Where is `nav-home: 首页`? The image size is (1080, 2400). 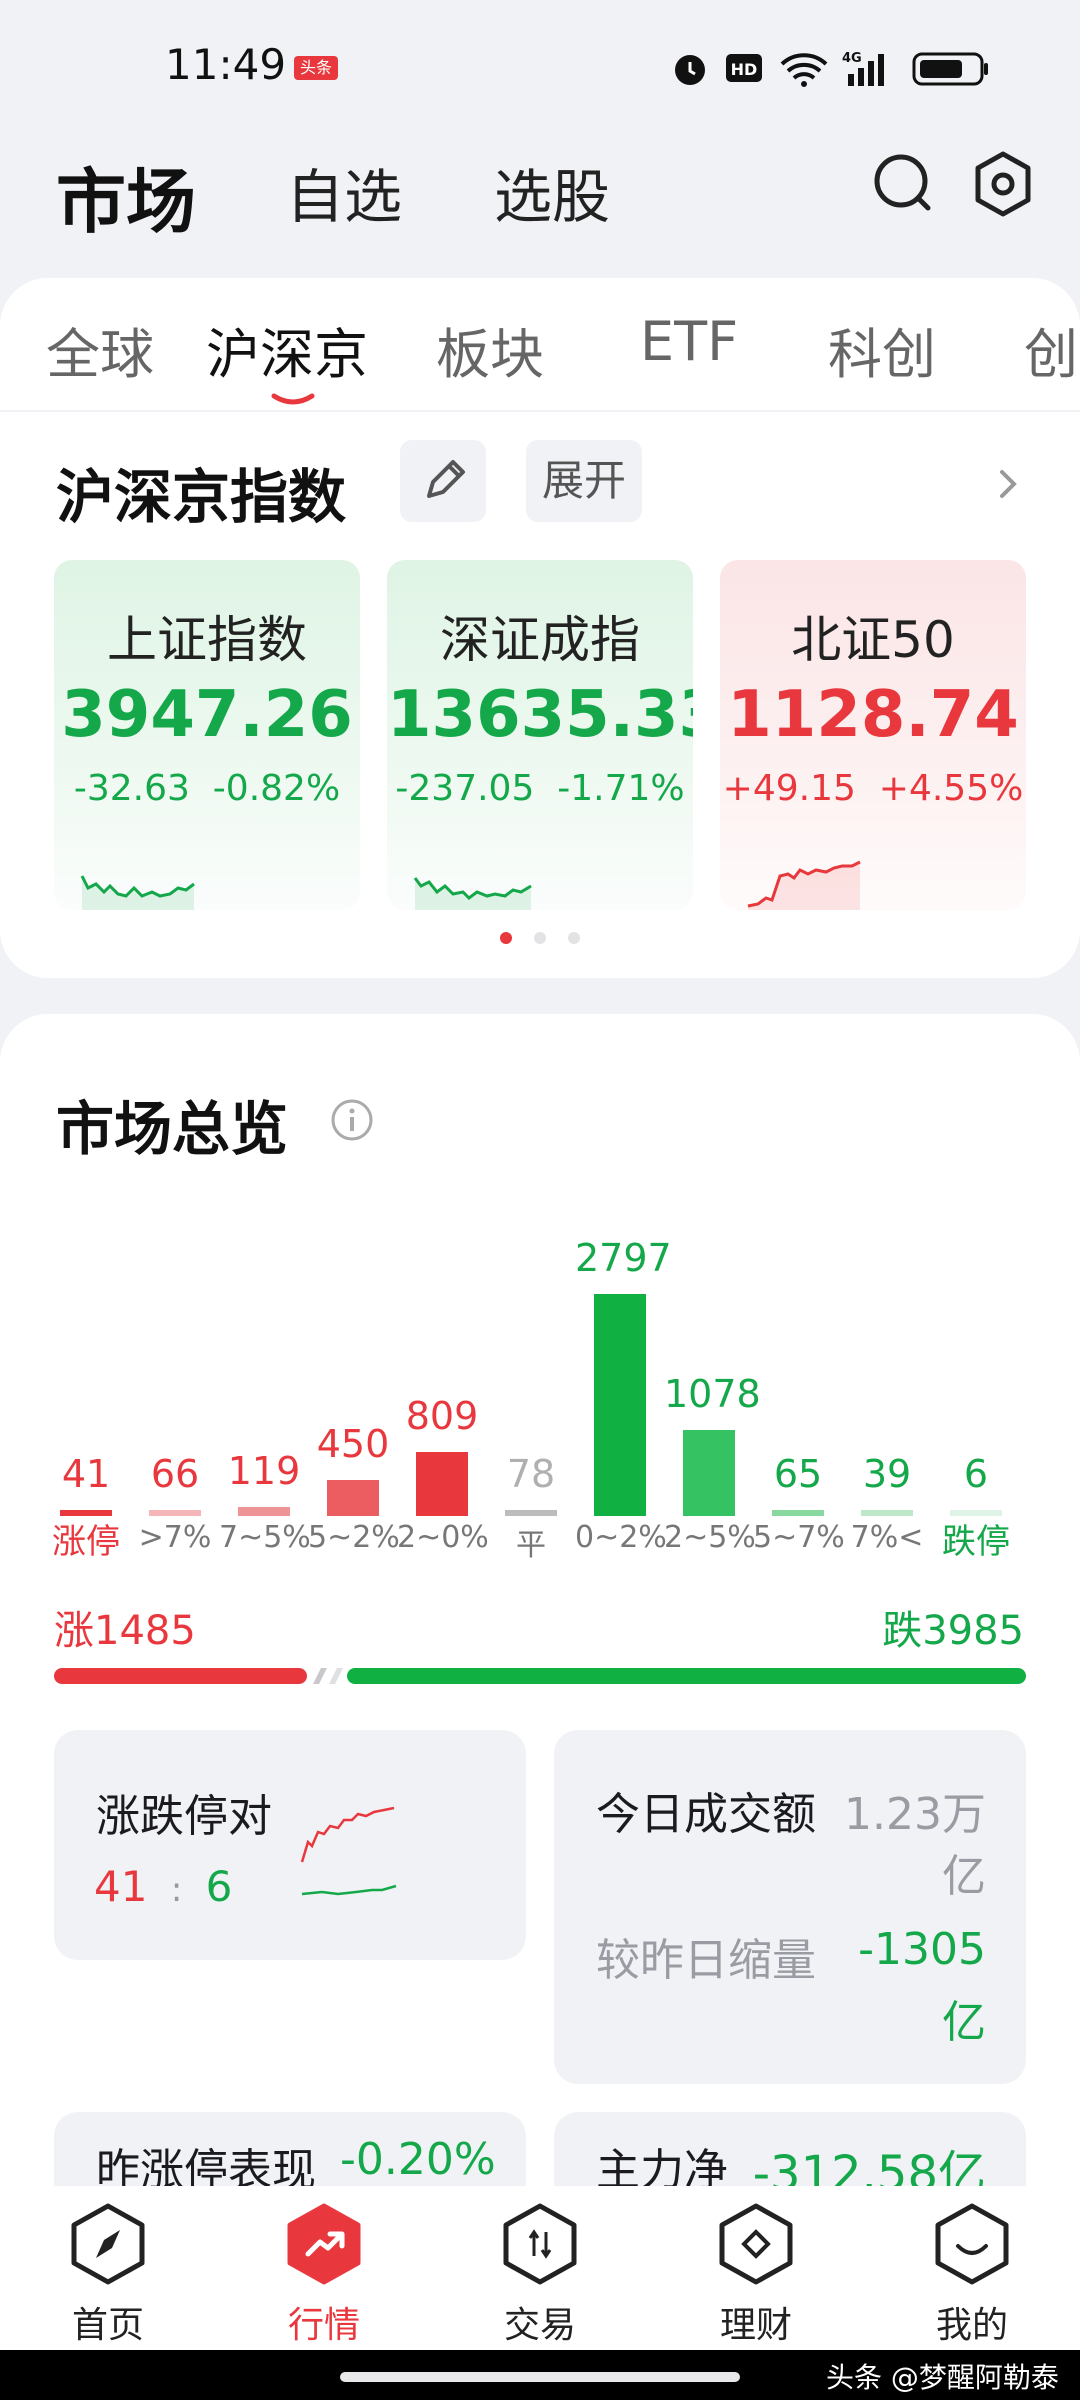 nav-home: 首页 is located at coordinates (108, 2272).